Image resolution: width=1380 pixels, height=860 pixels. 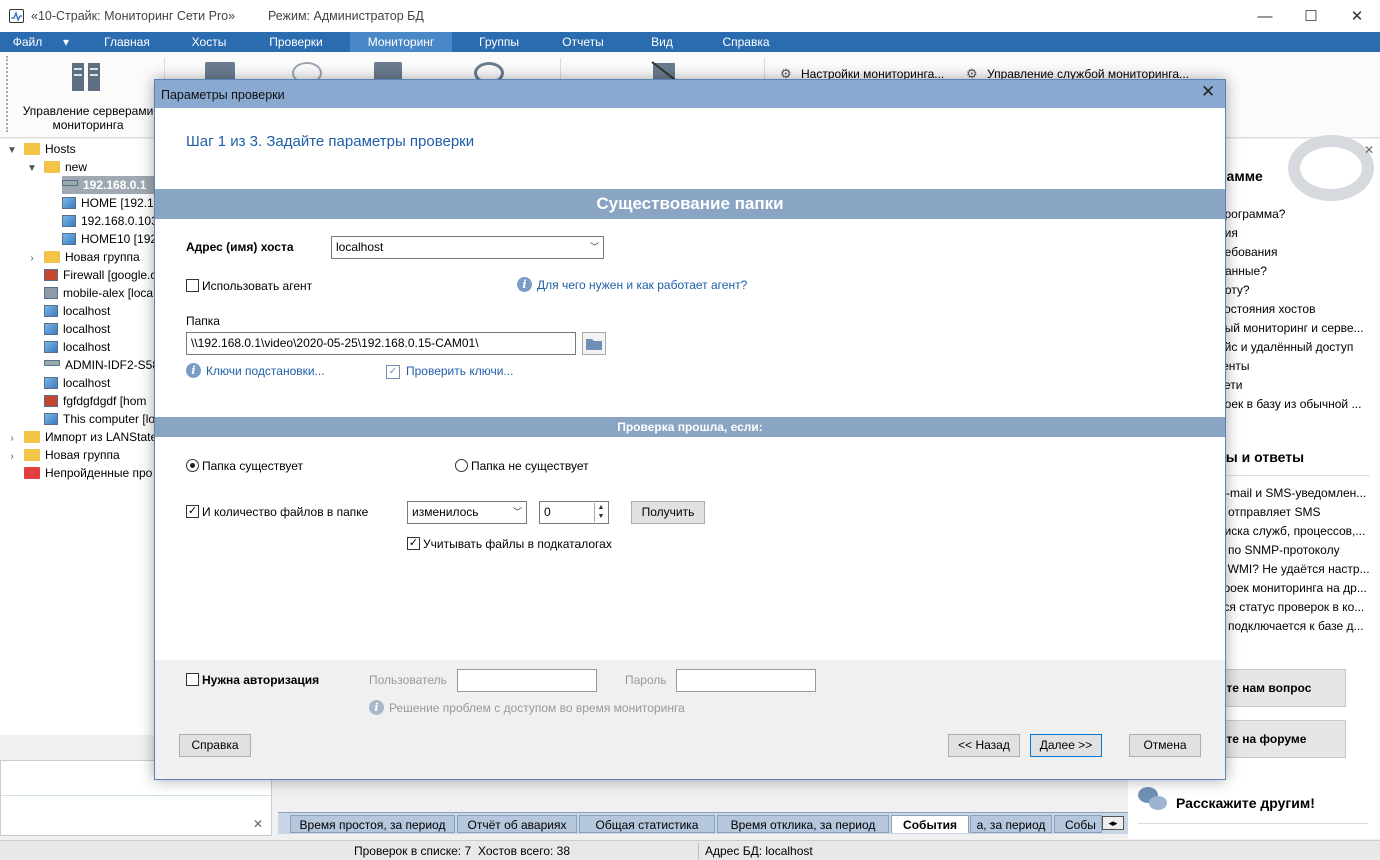 What do you see at coordinates (1269, 512) in the screenshot?
I see `faq-link: е отправляет SMS` at bounding box center [1269, 512].